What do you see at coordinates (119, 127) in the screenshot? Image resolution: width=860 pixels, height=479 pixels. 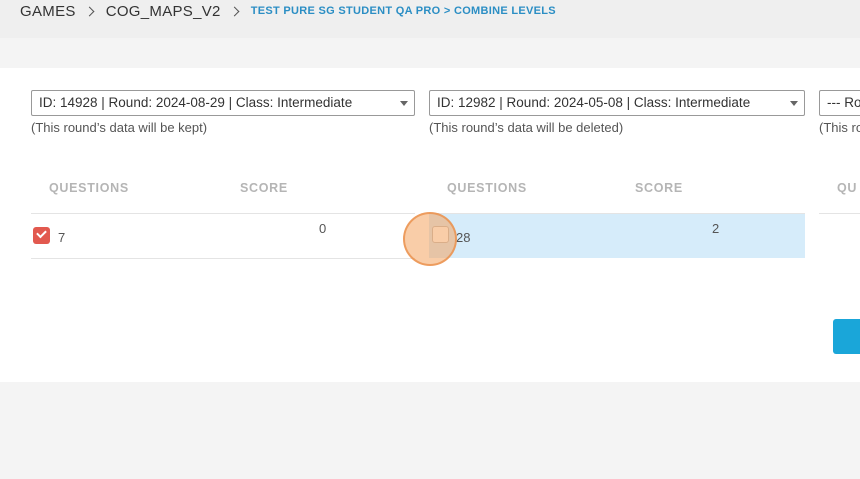 I see `round-1-note: (This round’s data will be kept)` at bounding box center [119, 127].